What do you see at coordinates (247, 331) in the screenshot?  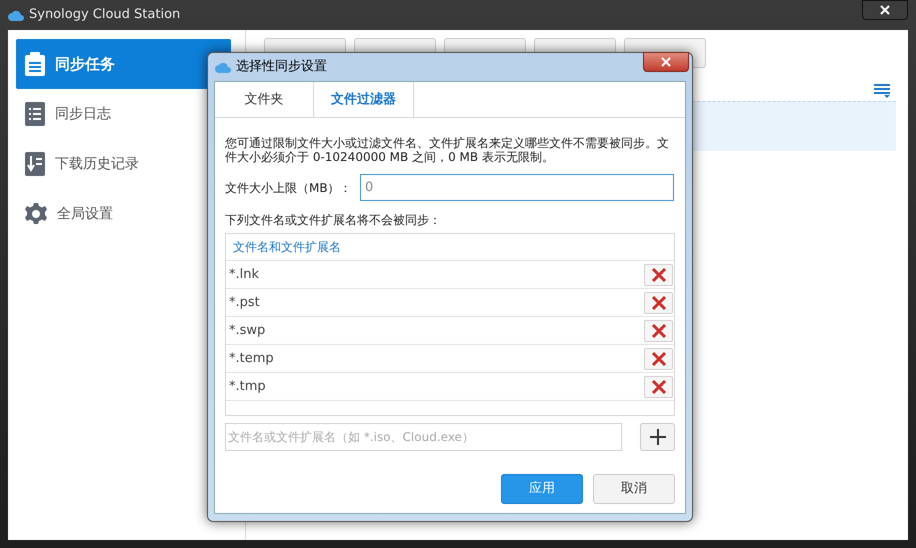 I see `filter-pattern: *.swp` at bounding box center [247, 331].